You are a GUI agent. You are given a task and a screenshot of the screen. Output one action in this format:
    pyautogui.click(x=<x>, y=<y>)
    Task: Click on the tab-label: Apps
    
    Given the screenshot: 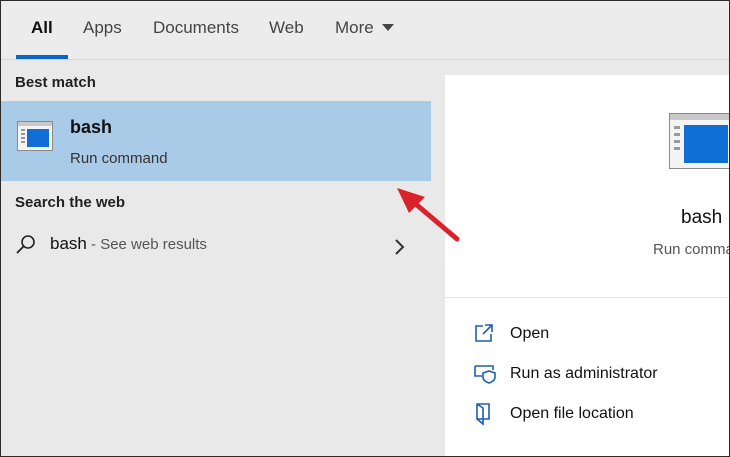 What is the action you would take?
    pyautogui.click(x=102, y=27)
    